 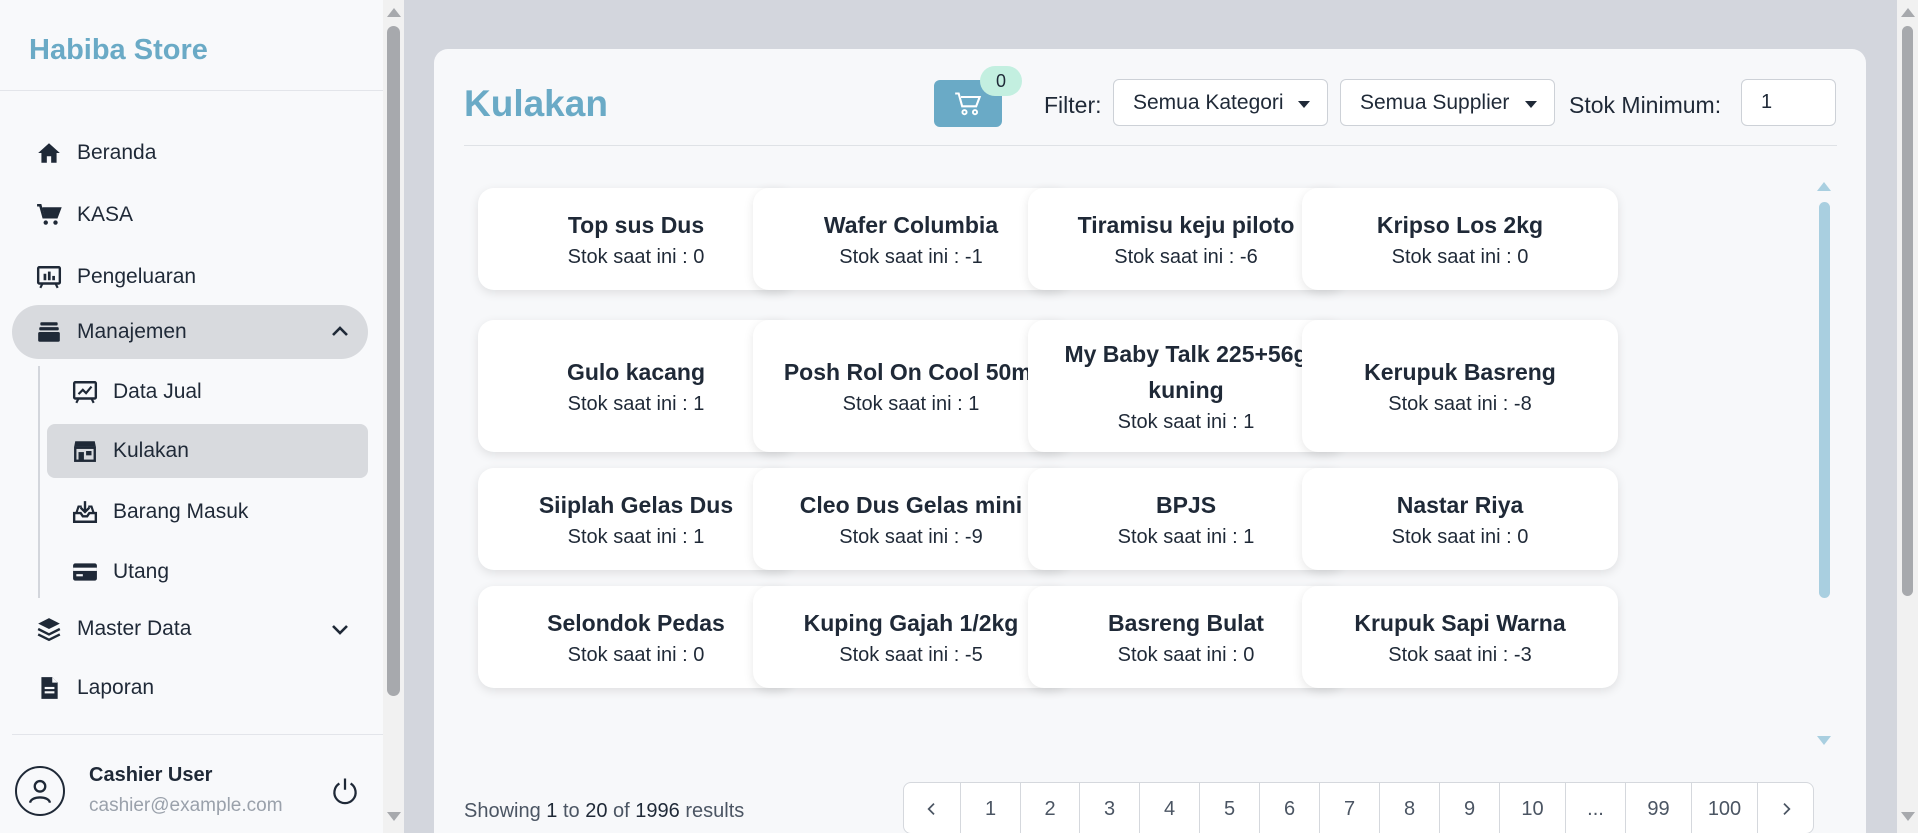 I want to click on page-button: 5, so click(x=1229, y=808).